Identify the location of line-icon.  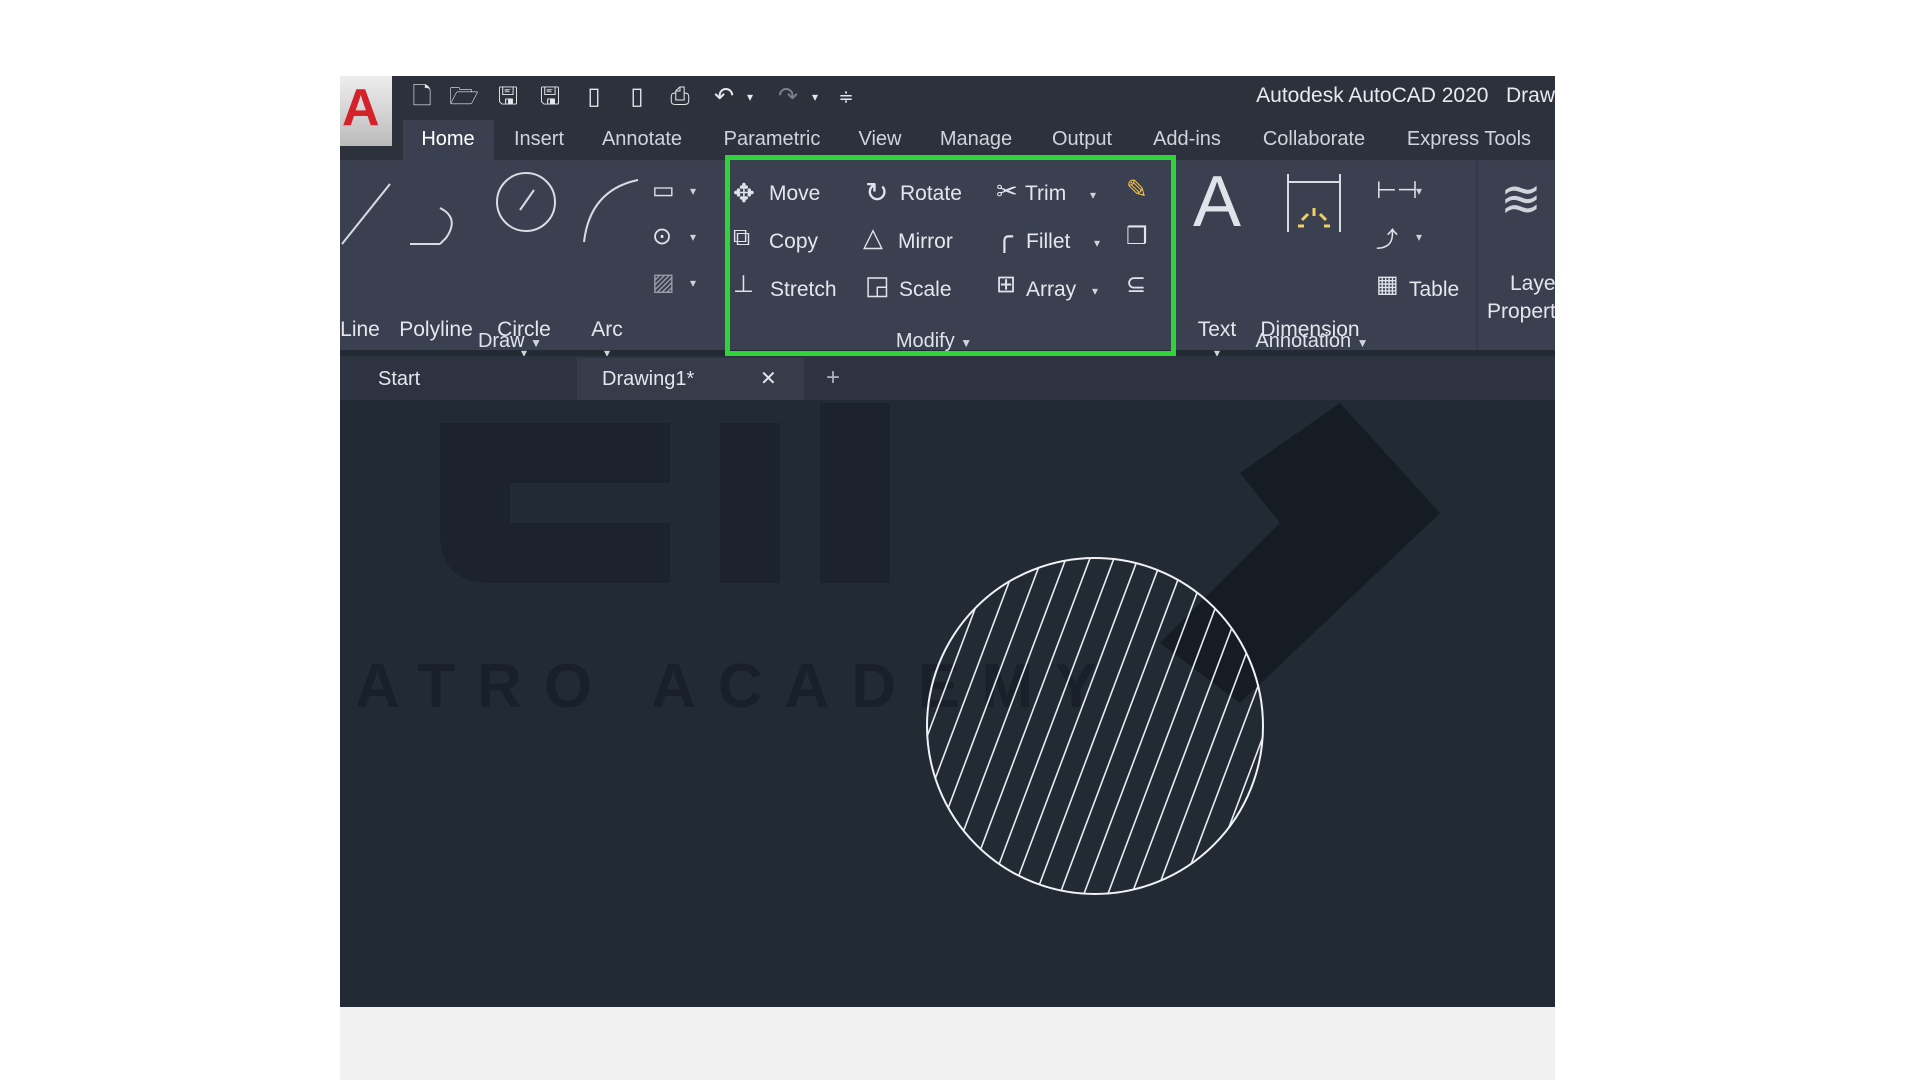
(370, 213).